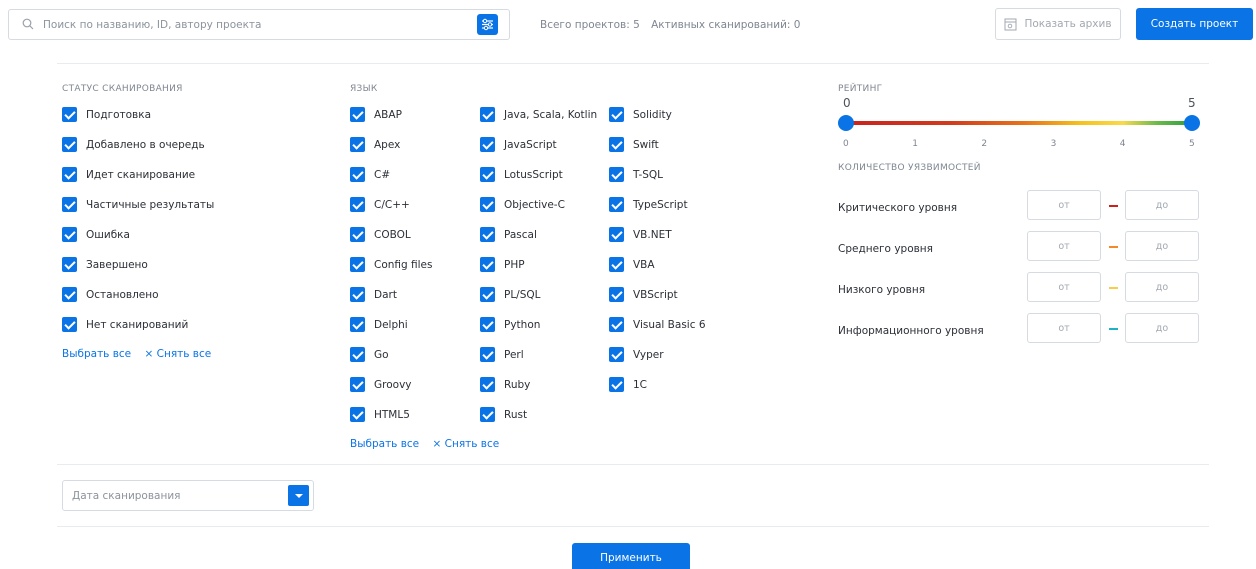  Describe the element at coordinates (487, 24) in the screenshot. I see `filter-toggle-button` at that location.